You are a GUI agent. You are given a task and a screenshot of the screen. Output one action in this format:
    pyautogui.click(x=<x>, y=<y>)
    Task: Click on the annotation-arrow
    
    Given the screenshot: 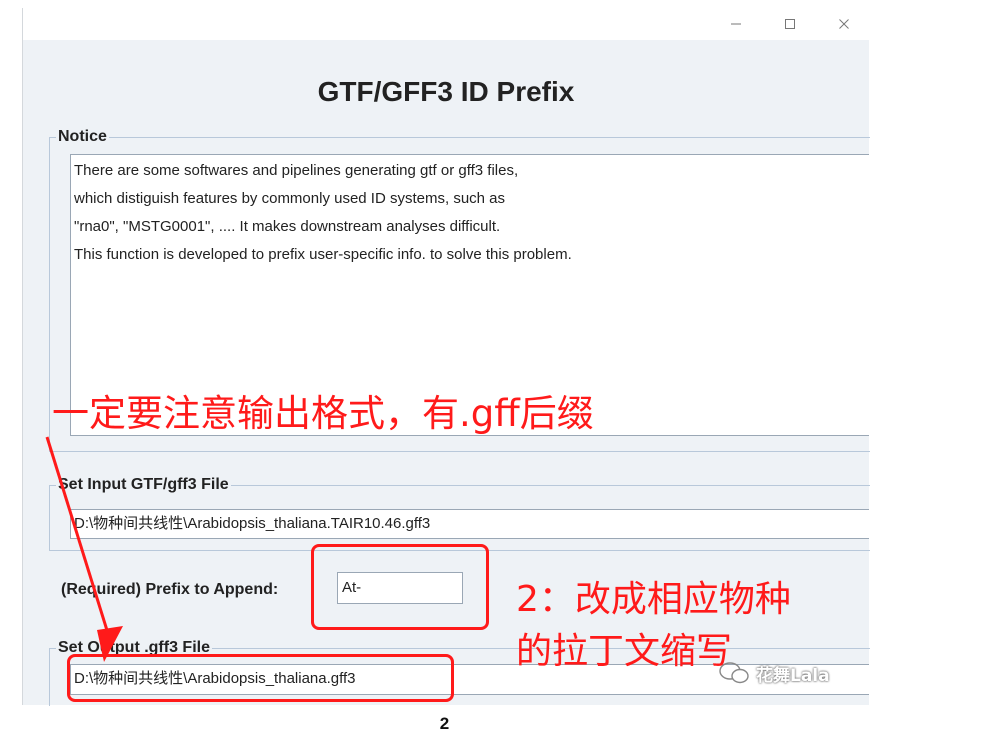 What is the action you would take?
    pyautogui.click(x=84, y=549)
    